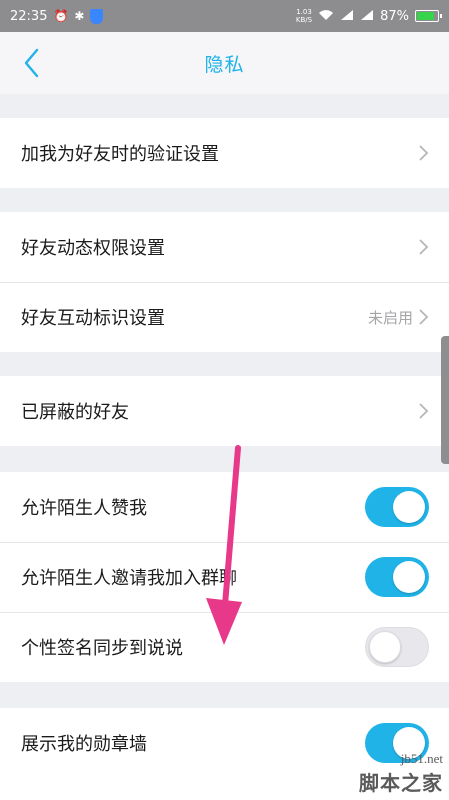 The width and height of the screenshot is (449, 800). Describe the element at coordinates (224, 507) in the screenshot. I see `stranger-like-row: 允许陌生人赞我` at that location.